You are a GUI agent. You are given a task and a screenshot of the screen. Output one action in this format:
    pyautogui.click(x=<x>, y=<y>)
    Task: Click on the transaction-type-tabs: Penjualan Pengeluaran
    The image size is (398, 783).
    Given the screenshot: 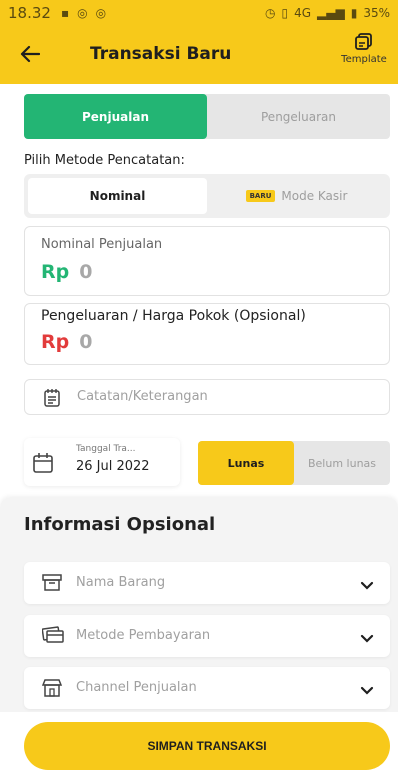 What is the action you would take?
    pyautogui.click(x=207, y=116)
    